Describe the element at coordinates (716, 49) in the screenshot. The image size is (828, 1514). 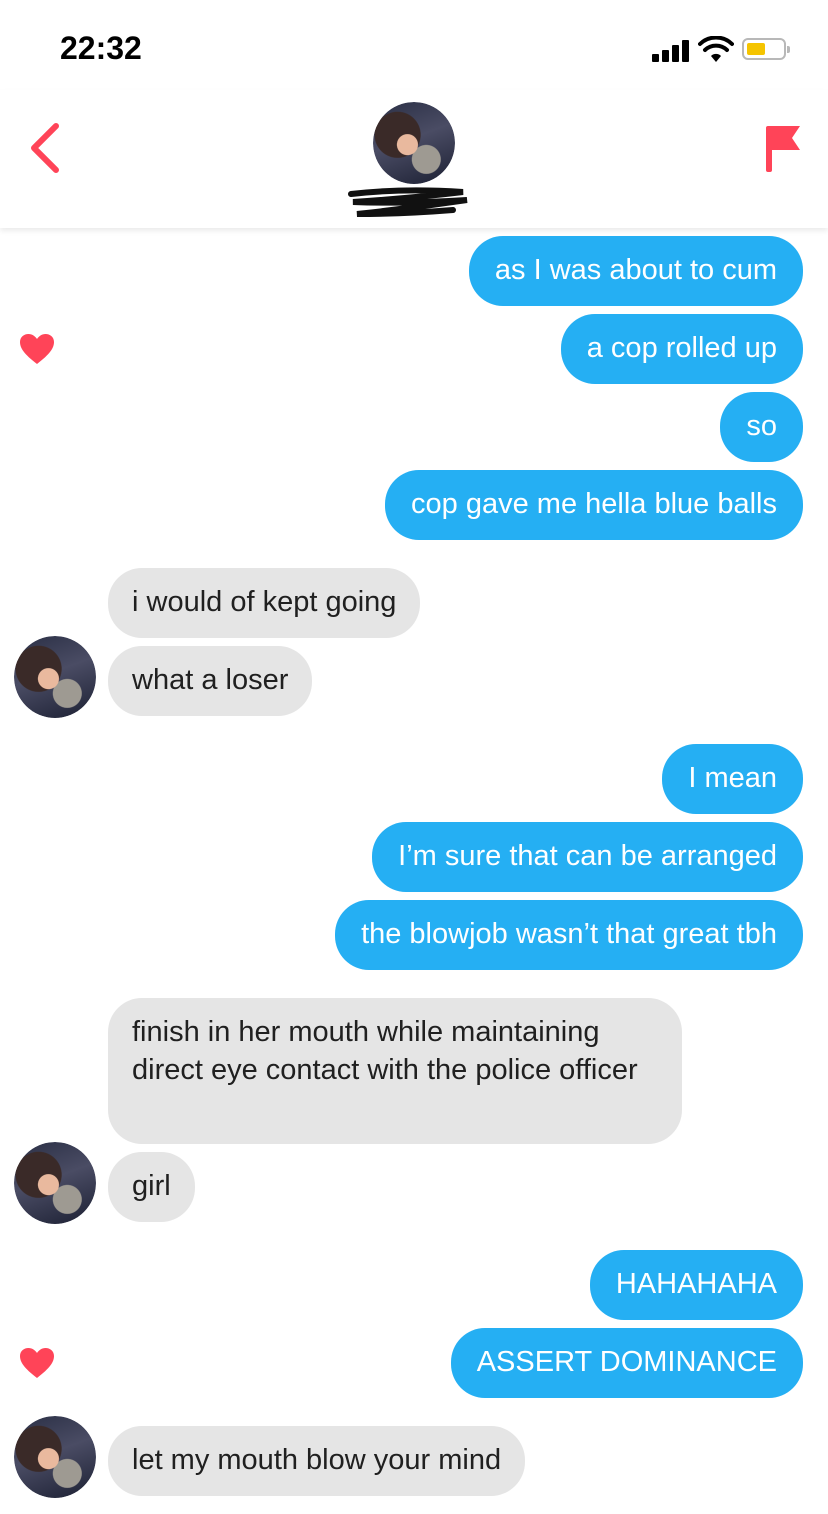
I see `wifi-icon` at that location.